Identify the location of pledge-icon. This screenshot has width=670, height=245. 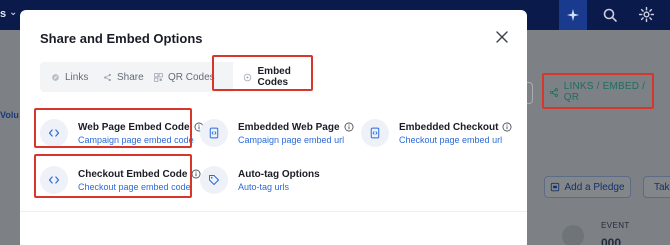
(555, 187).